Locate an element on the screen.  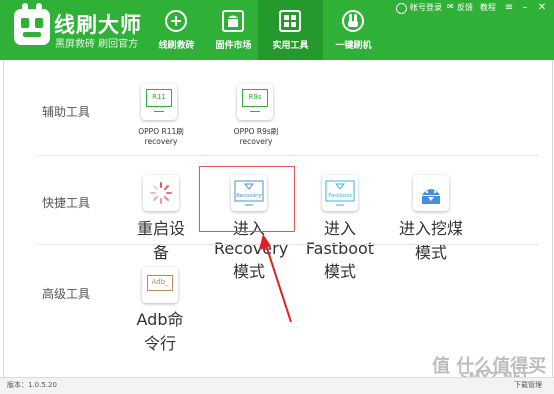
grid-icon is located at coordinates (290, 21).